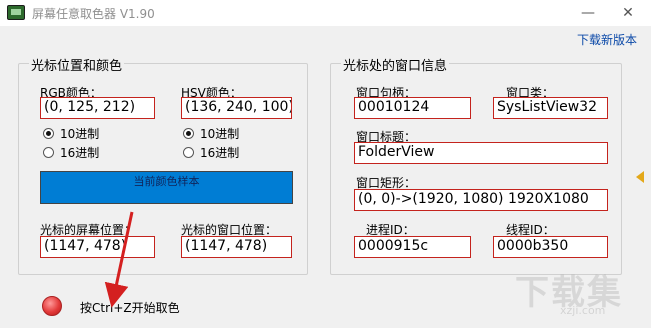  I want to click on rgb-hex-radio: 16进制, so click(71, 152).